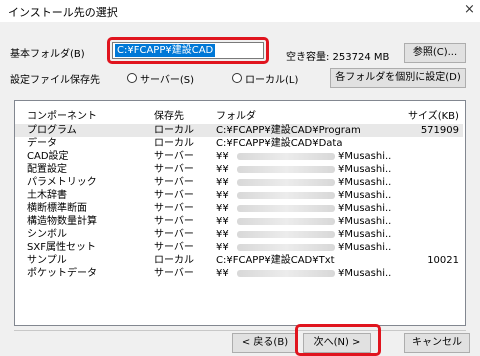  Describe the element at coordinates (398, 78) in the screenshot. I see `individual-settings-button: 各フォルダを個別に設定(D)` at that location.